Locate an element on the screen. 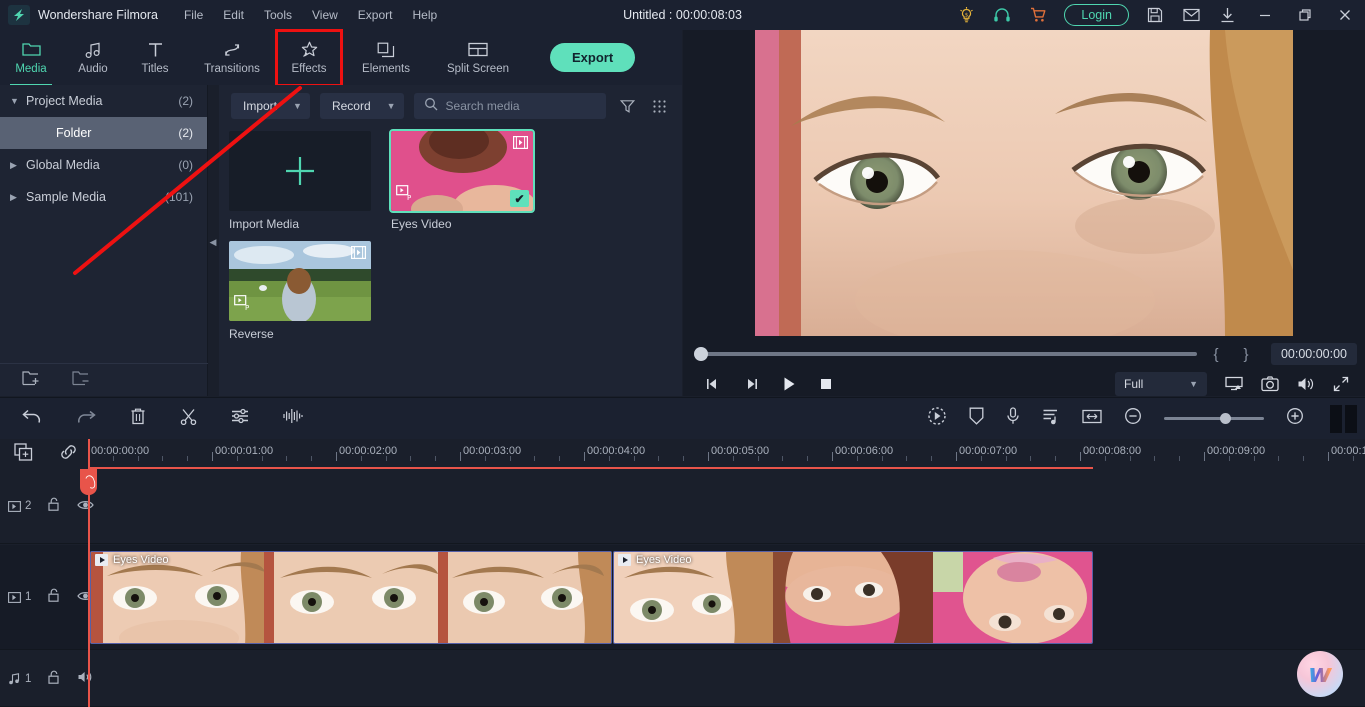  menu-item-help: Help is located at coordinates (424, 15).